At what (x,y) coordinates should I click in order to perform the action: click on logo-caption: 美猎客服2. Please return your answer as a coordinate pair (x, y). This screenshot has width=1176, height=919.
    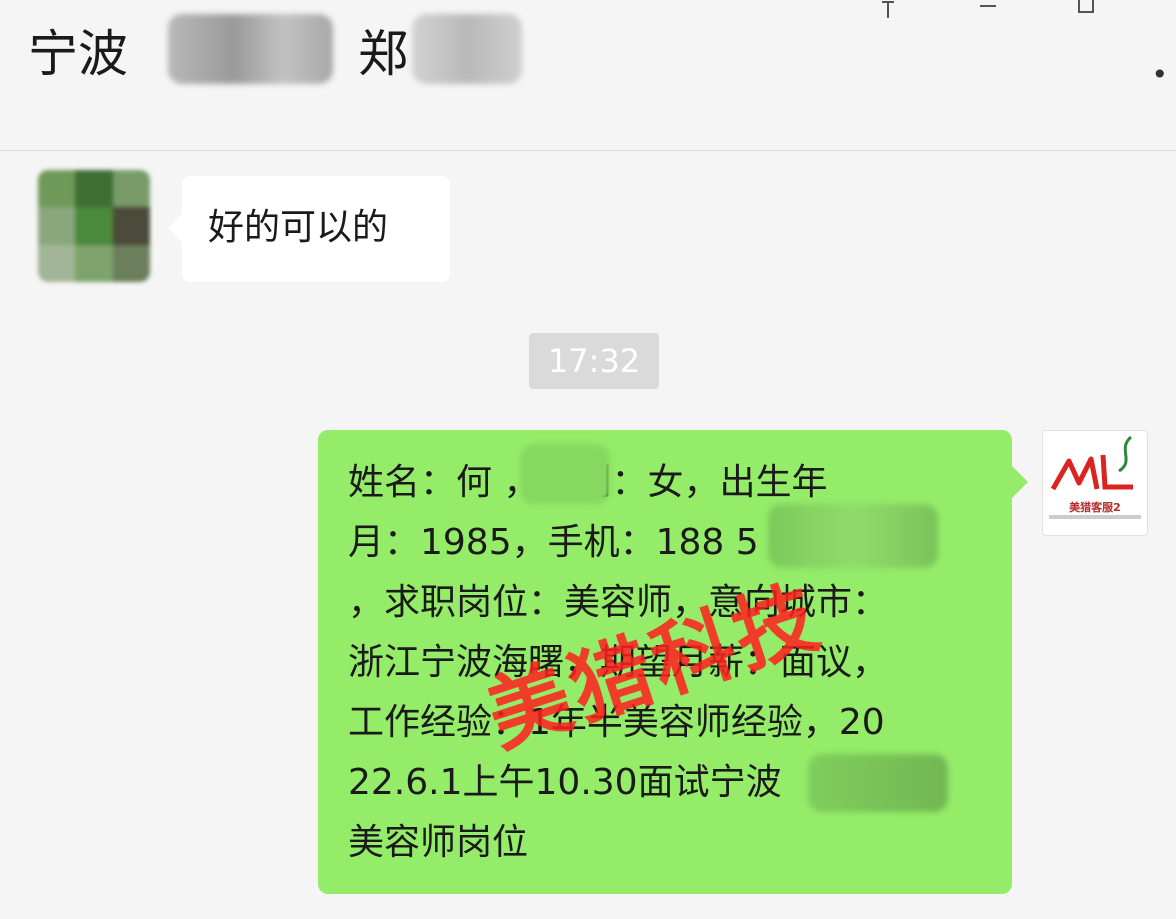
    Looking at the image, I should click on (1095, 507).